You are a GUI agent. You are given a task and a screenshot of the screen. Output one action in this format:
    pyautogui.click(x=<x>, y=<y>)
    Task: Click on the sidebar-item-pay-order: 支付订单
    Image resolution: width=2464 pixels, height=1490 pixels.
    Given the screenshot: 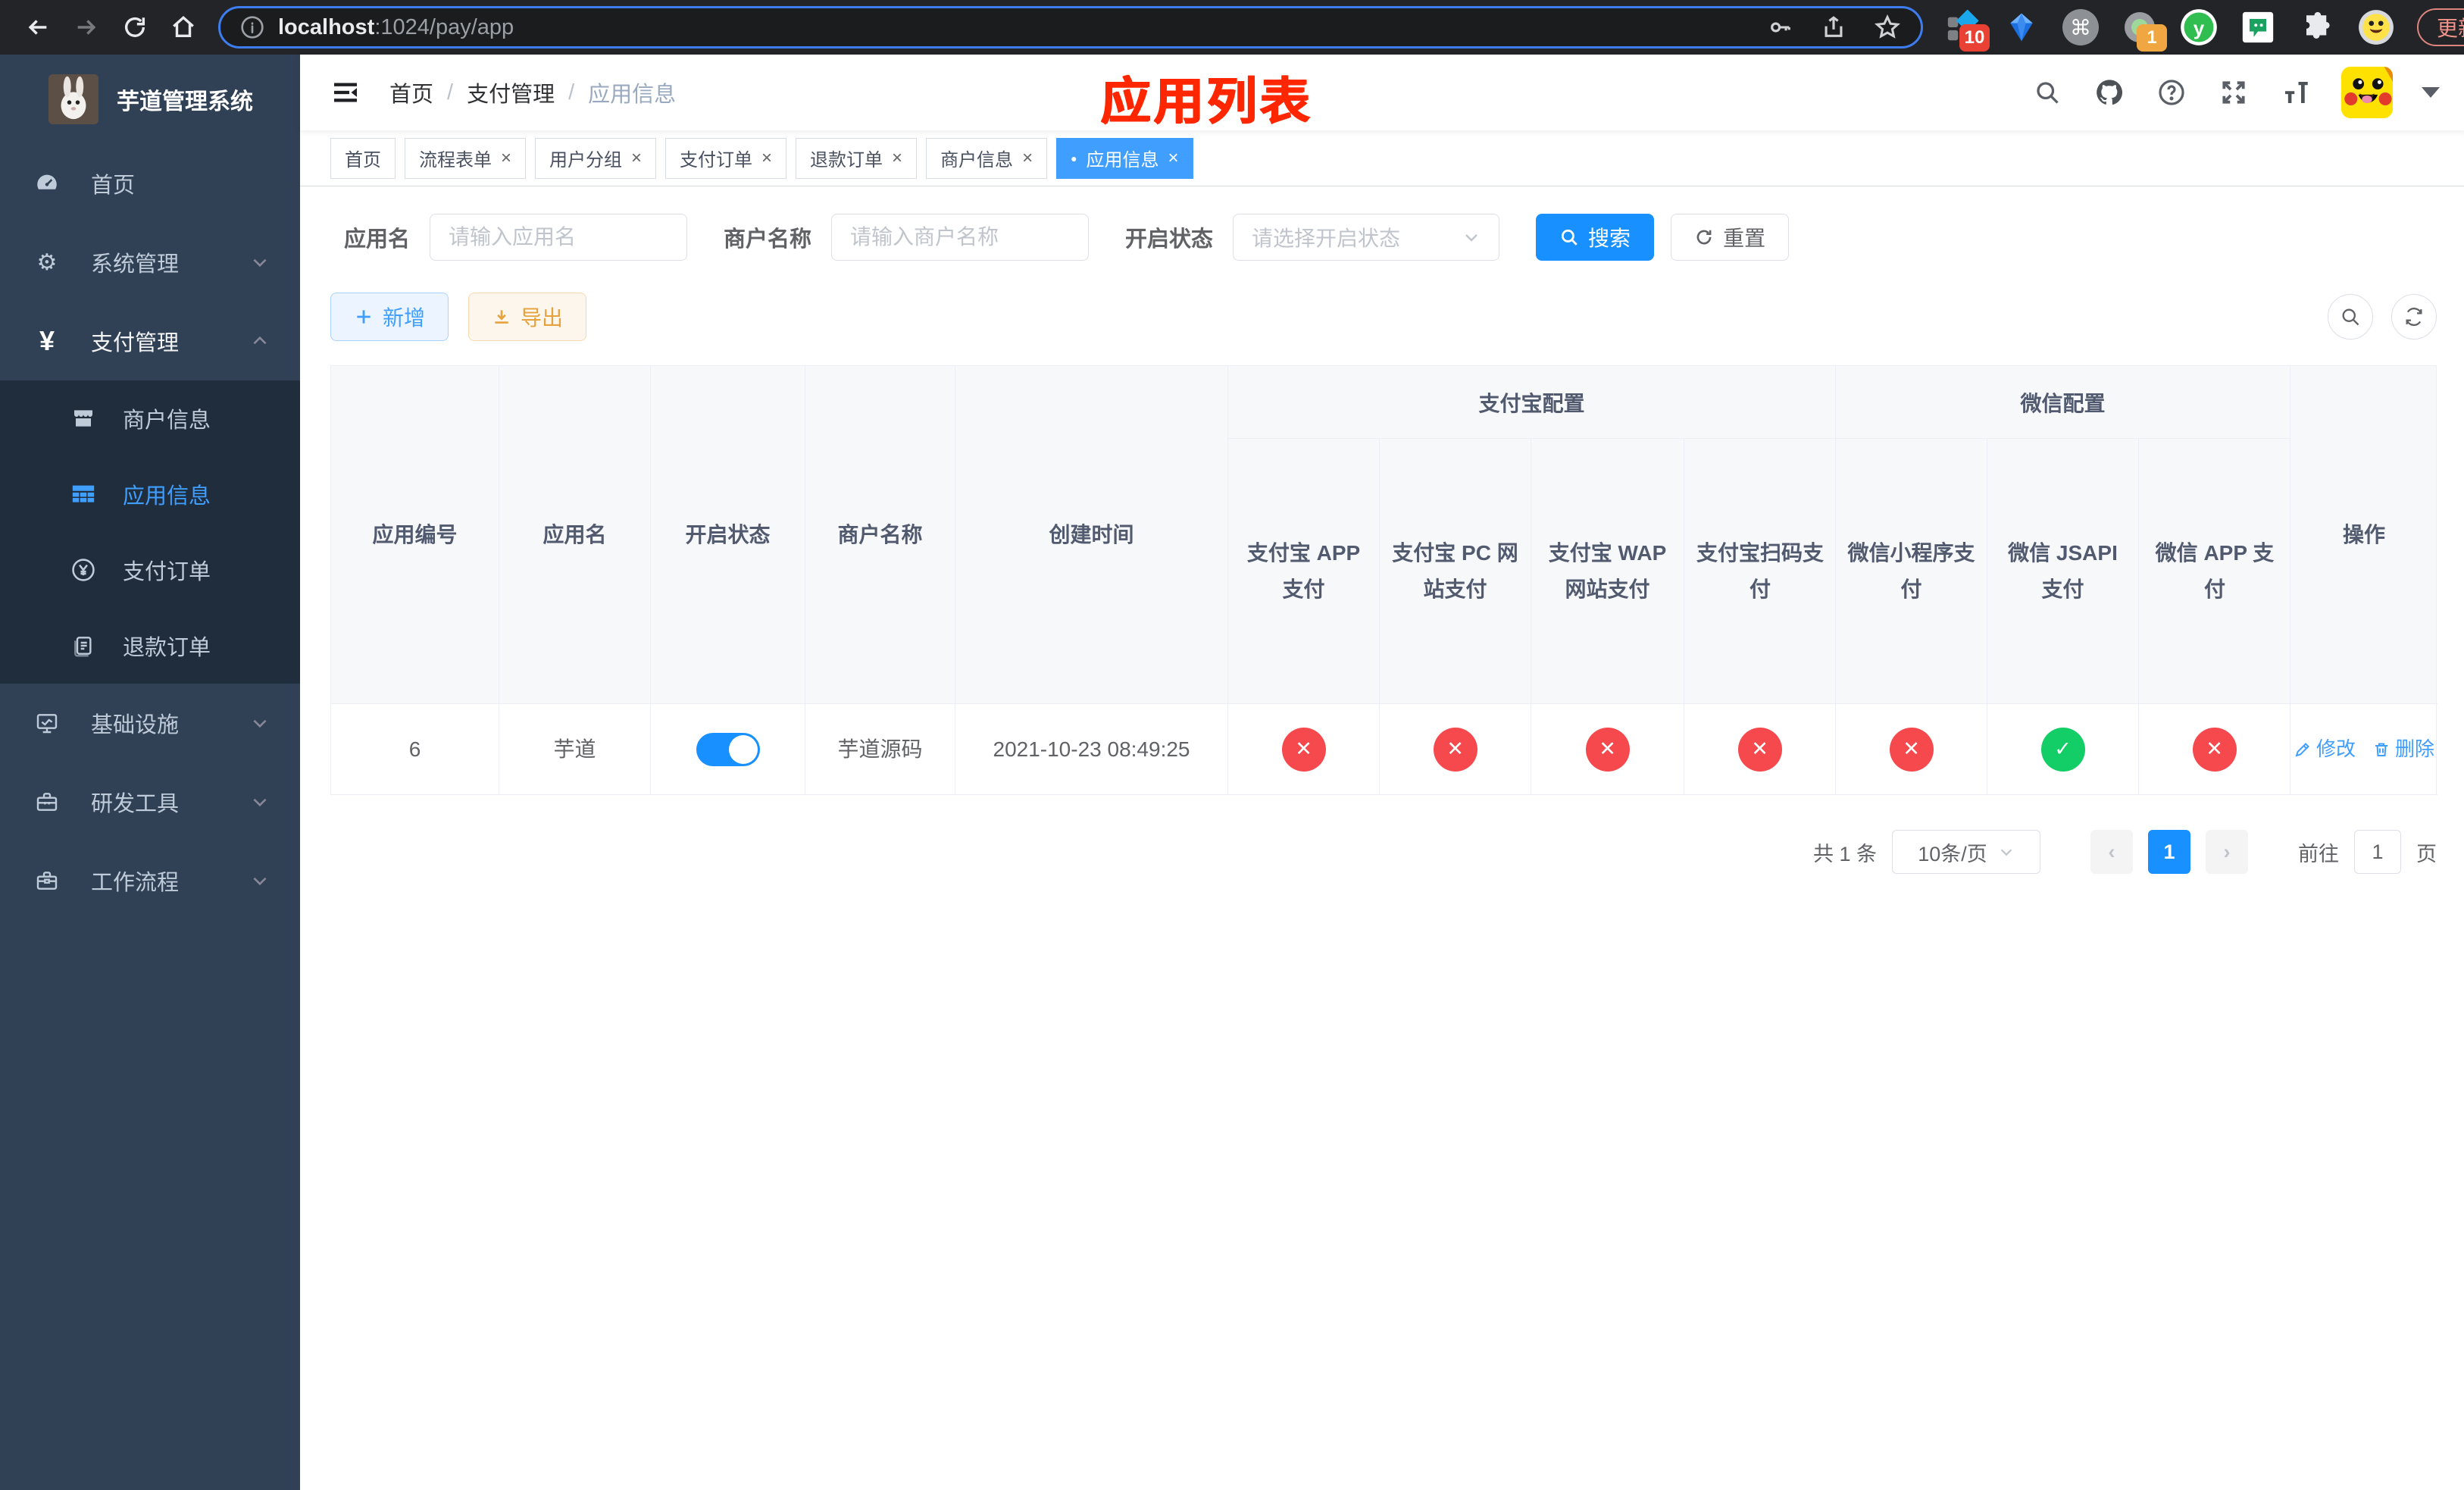 What is the action you would take?
    pyautogui.click(x=150, y=570)
    